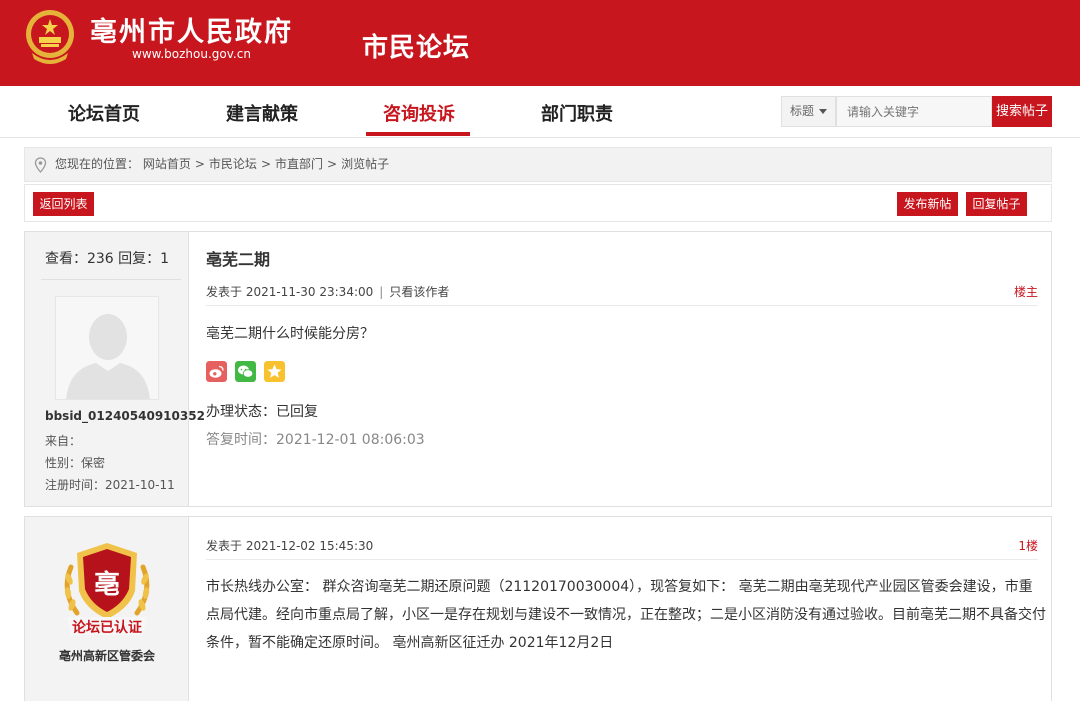 The image size is (1080, 701). What do you see at coordinates (63, 441) in the screenshot?
I see `author-from: 来自：` at bounding box center [63, 441].